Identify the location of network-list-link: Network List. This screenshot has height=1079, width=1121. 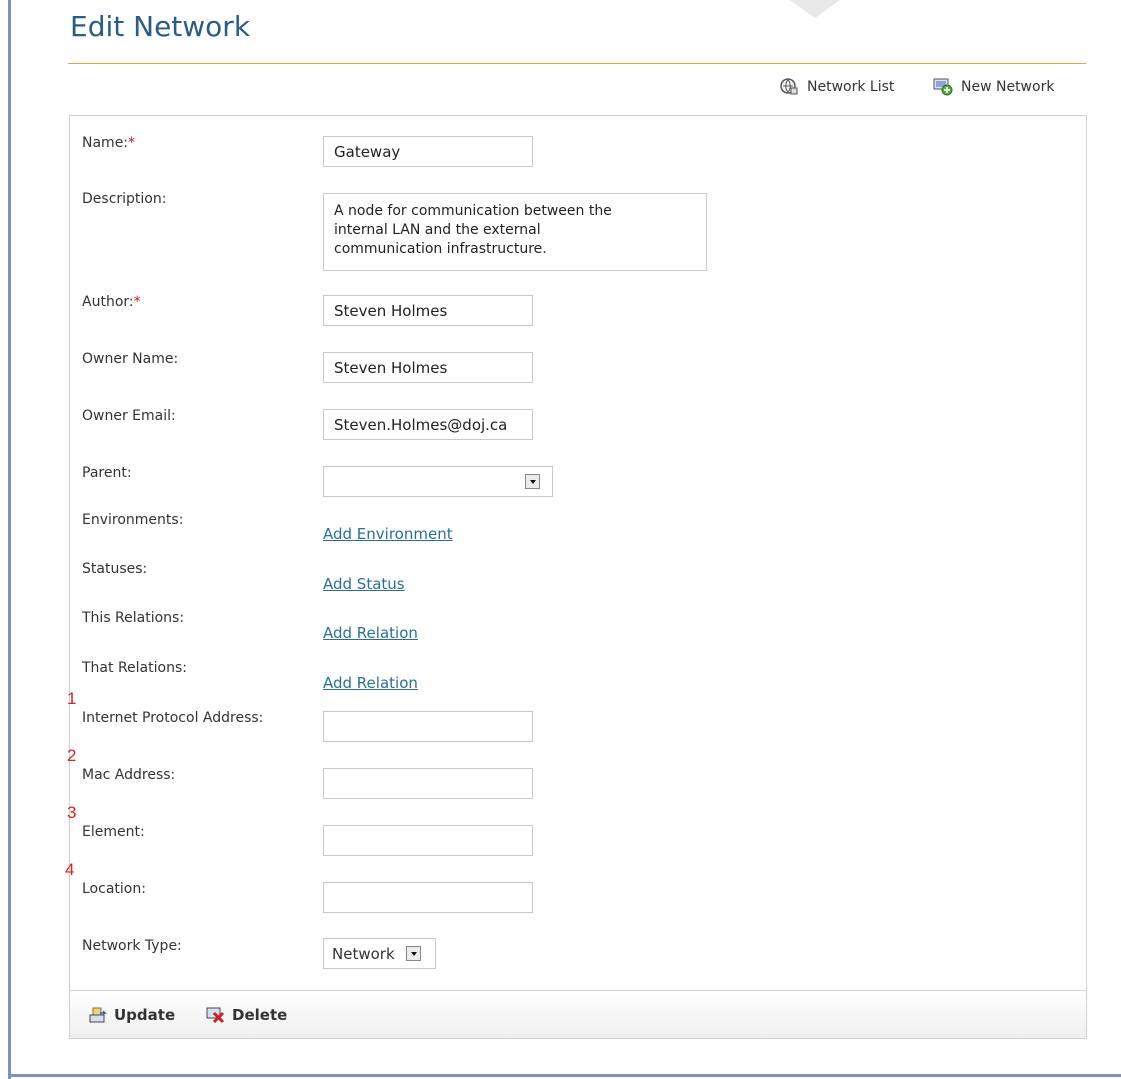
(836, 87).